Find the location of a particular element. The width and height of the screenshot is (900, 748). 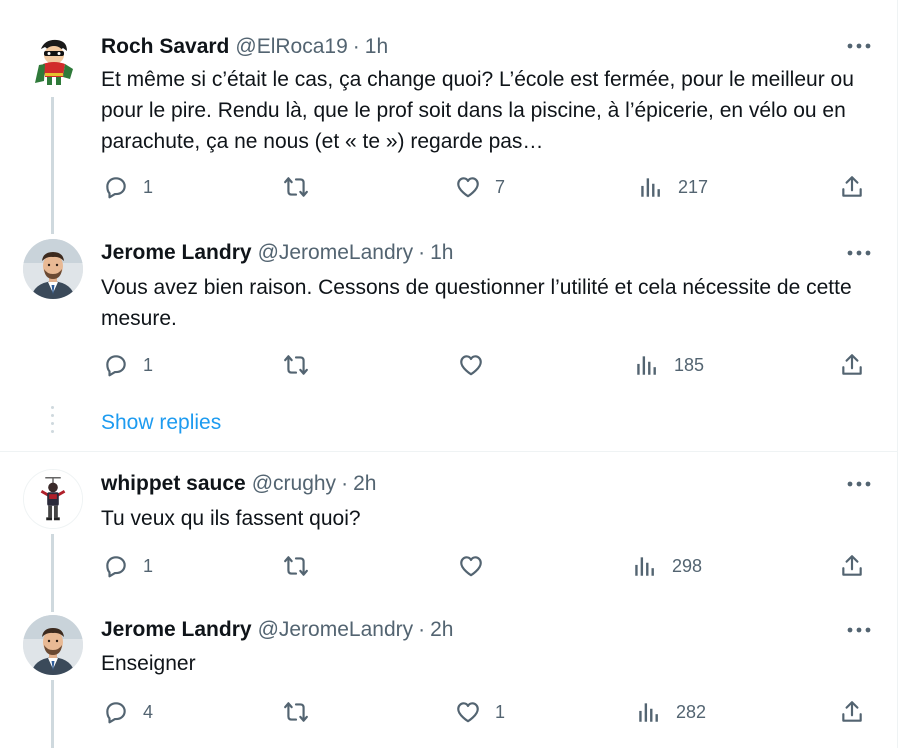

views-count: 282 is located at coordinates (691, 711).